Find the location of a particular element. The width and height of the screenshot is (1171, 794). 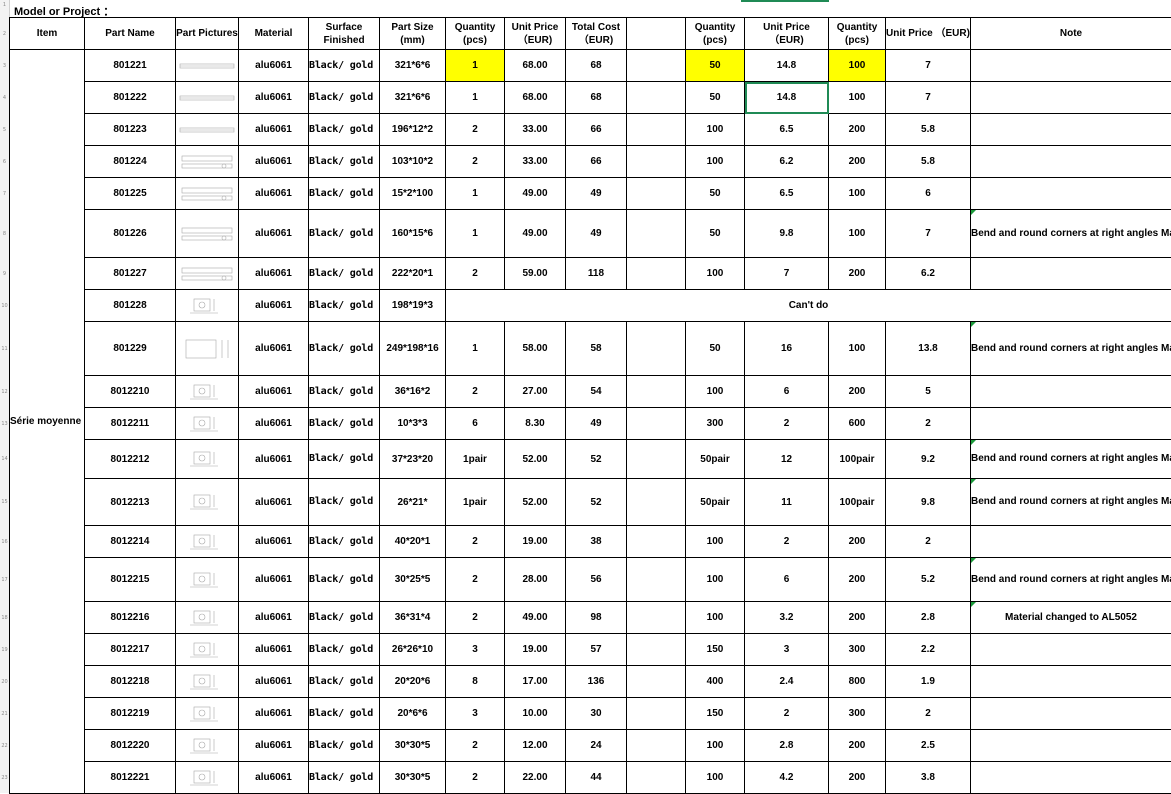

part-name-cell: 8012220 is located at coordinates (130, 746).